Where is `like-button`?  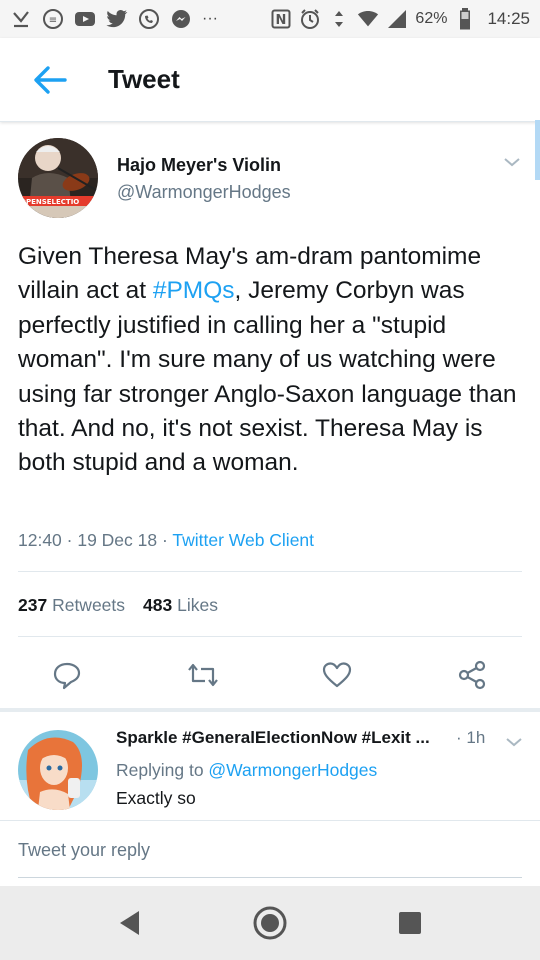
like-button is located at coordinates (337, 675).